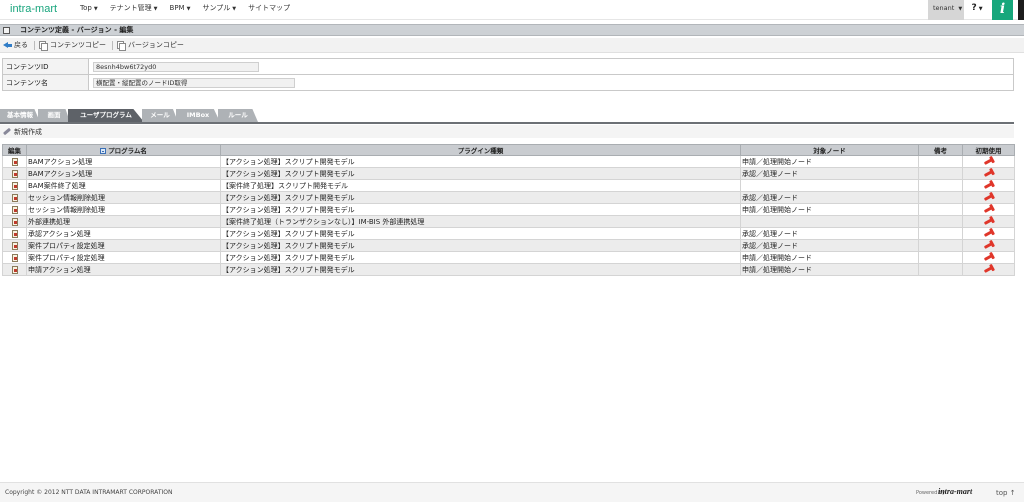  I want to click on table-row: BAM案件終了処理 【案件終了処理】スクリプト開発モデル, so click(508, 185).